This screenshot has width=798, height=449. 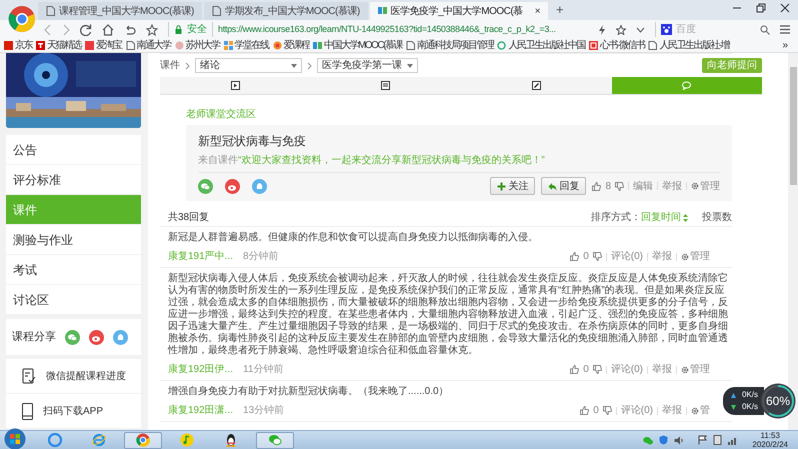 I want to click on reply-time: 8分钟前, so click(x=261, y=257).